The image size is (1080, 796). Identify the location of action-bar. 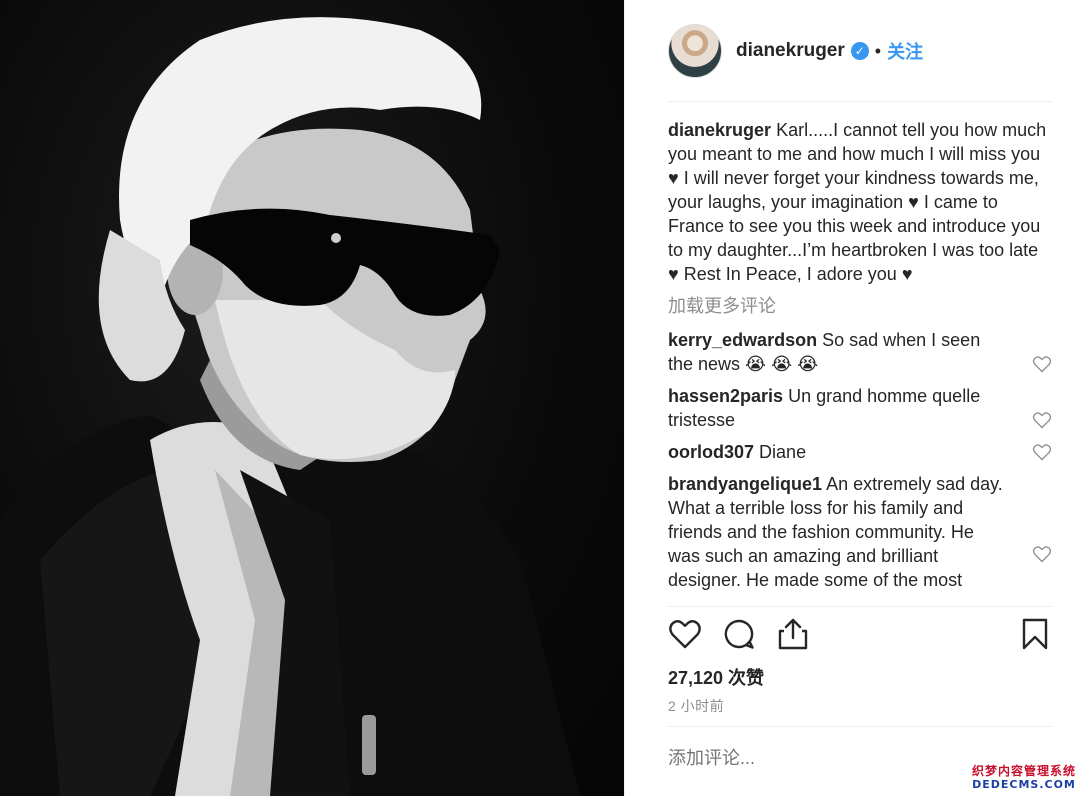
(860, 635).